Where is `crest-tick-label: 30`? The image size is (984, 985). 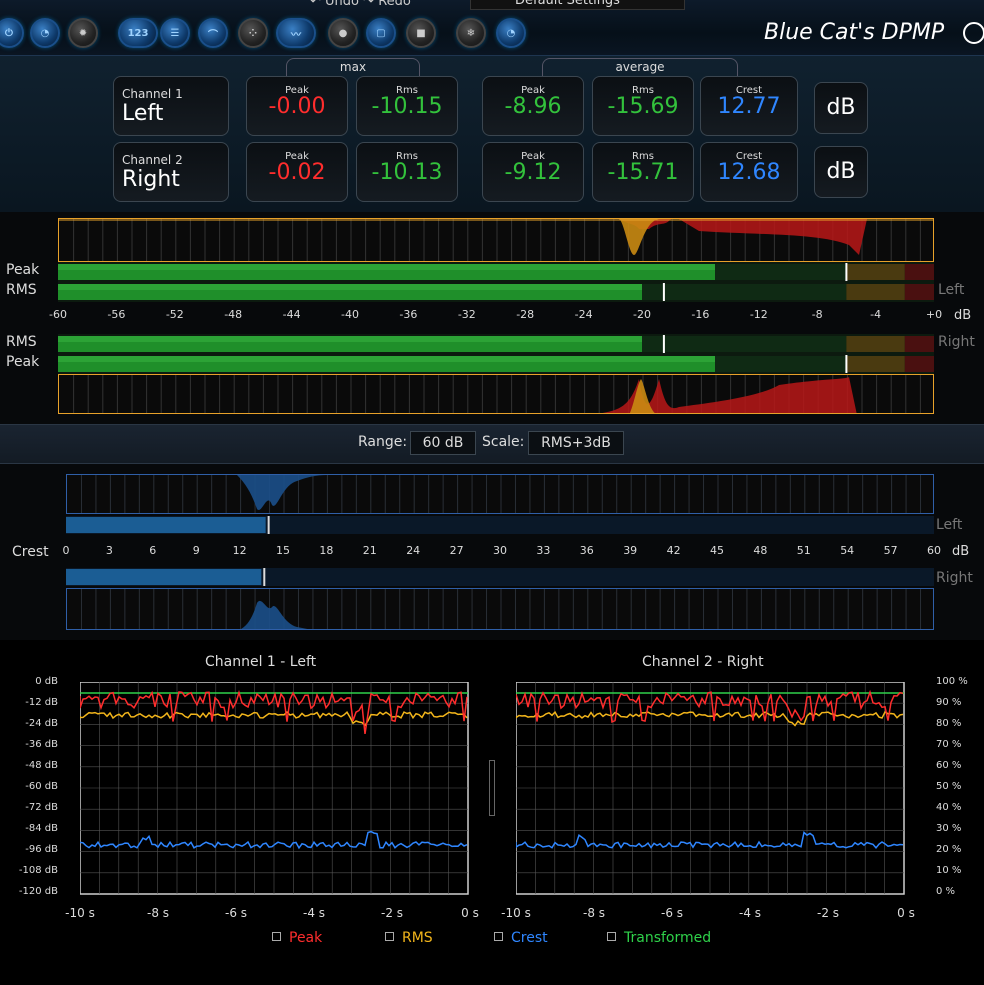
crest-tick-label: 30 is located at coordinates (500, 550).